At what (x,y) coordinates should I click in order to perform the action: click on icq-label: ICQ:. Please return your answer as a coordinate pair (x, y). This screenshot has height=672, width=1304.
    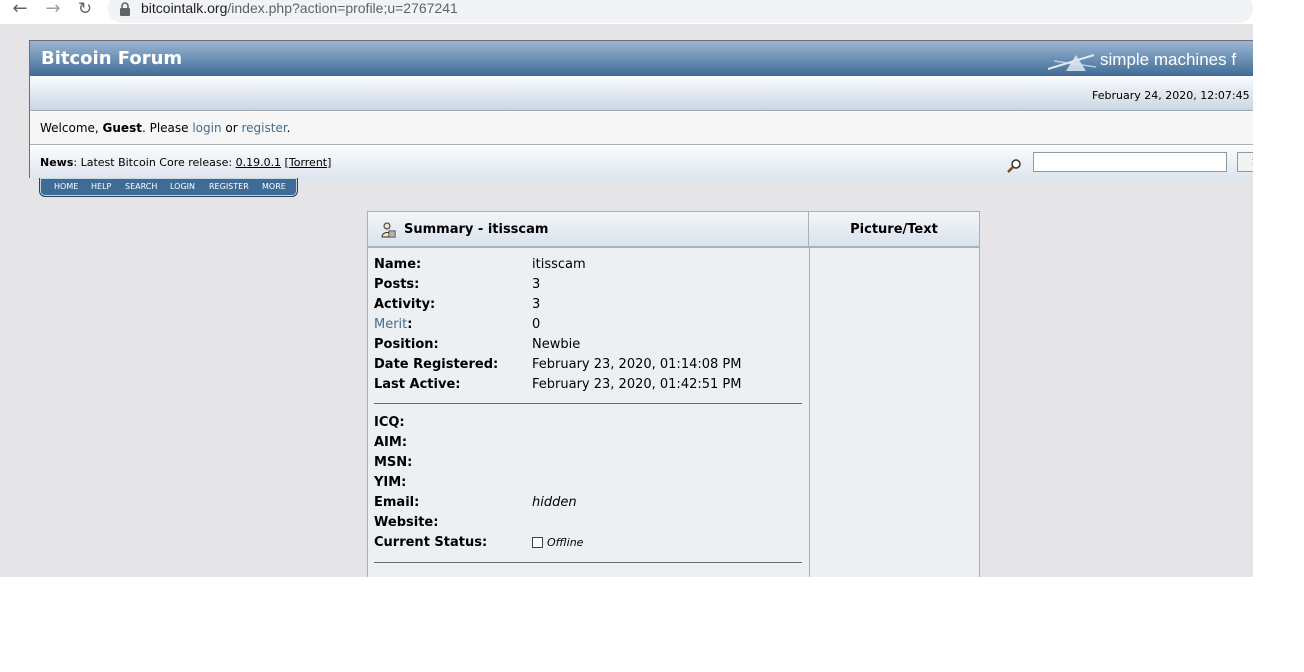
    Looking at the image, I should click on (389, 422).